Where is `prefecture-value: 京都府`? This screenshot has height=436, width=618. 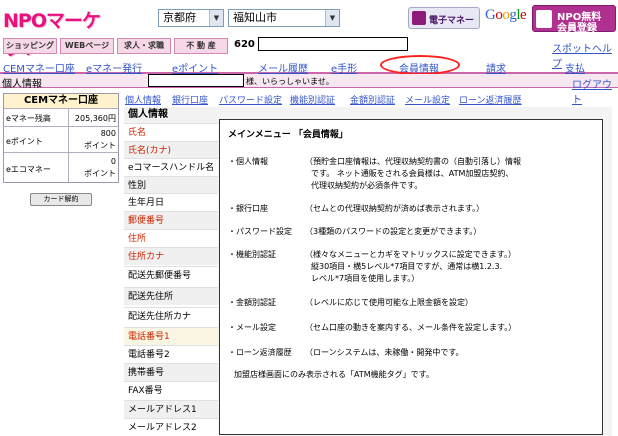 prefecture-value: 京都府 is located at coordinates (179, 17).